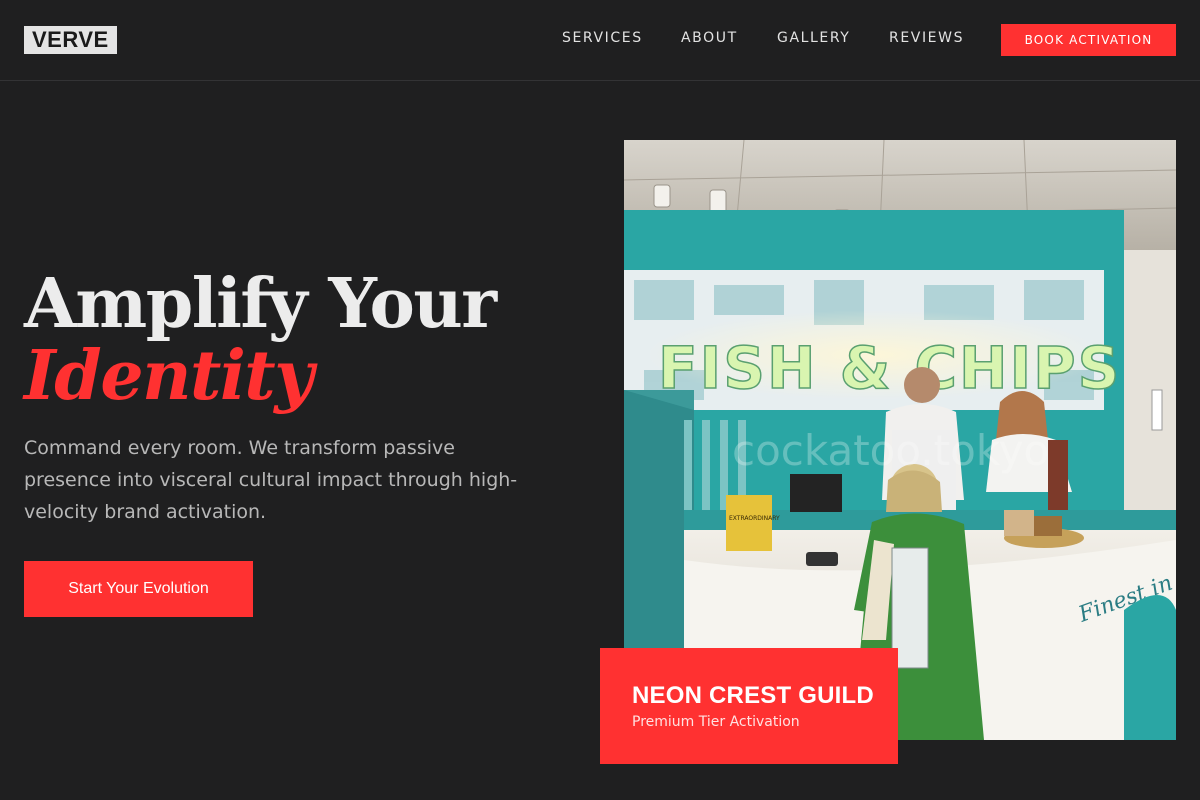  What do you see at coordinates (889, 368) in the screenshot?
I see `photo-sign-text: FISH & CHIPS` at bounding box center [889, 368].